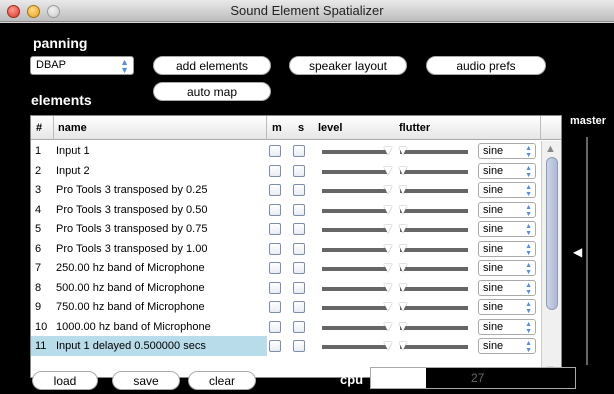 This screenshot has height=394, width=614. Describe the element at coordinates (73, 151) in the screenshot. I see `row-name: Input 1` at that location.